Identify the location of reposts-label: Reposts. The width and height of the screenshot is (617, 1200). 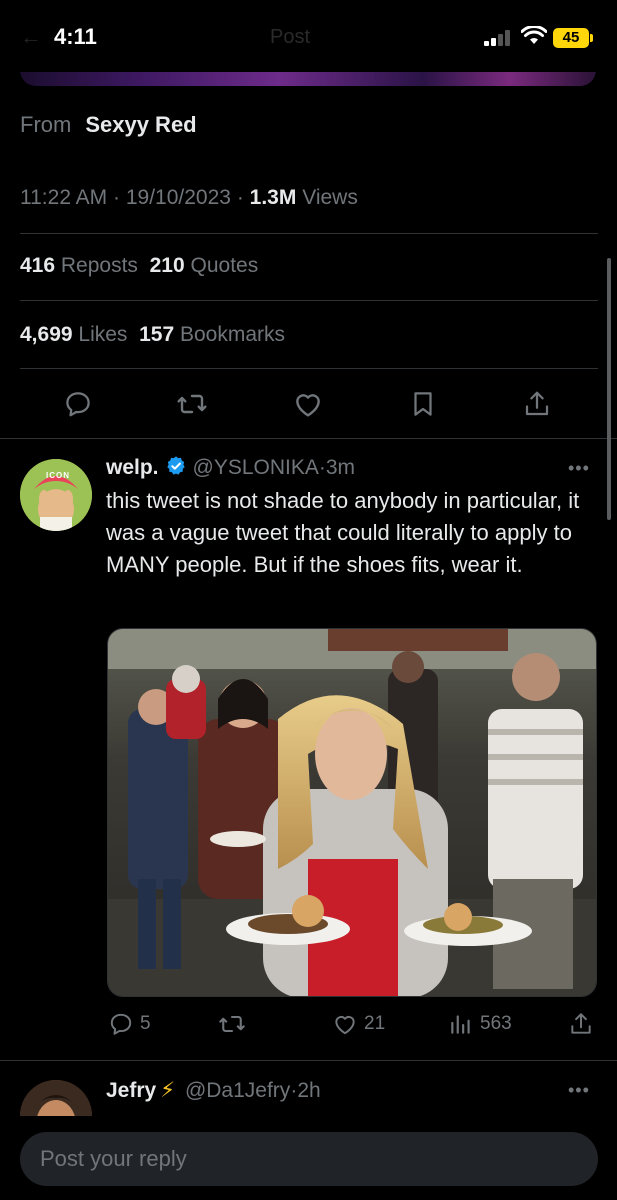
(99, 265).